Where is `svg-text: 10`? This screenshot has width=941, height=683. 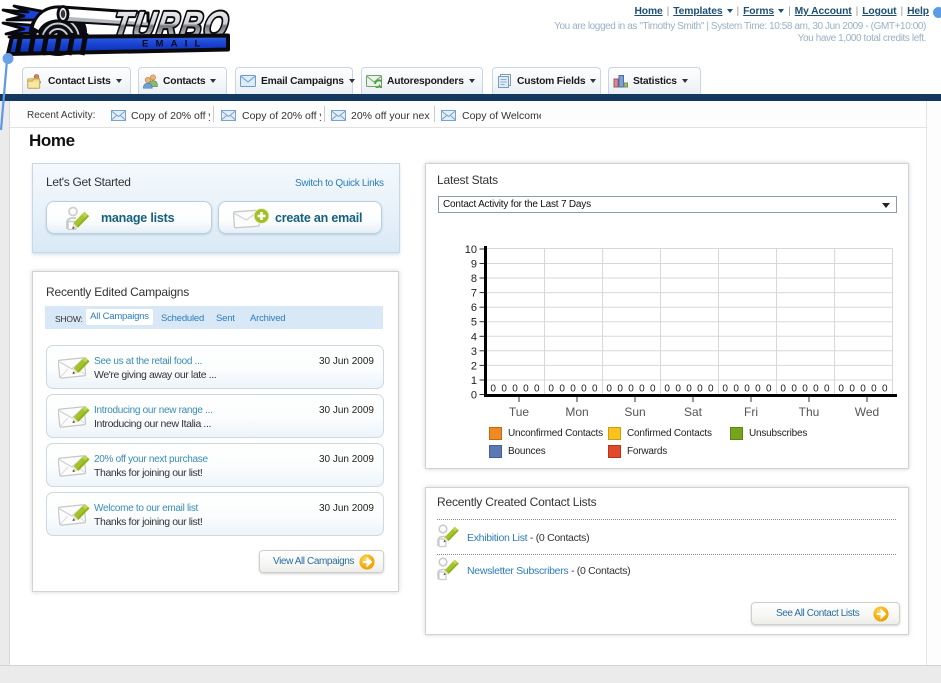
svg-text: 10 is located at coordinates (471, 250).